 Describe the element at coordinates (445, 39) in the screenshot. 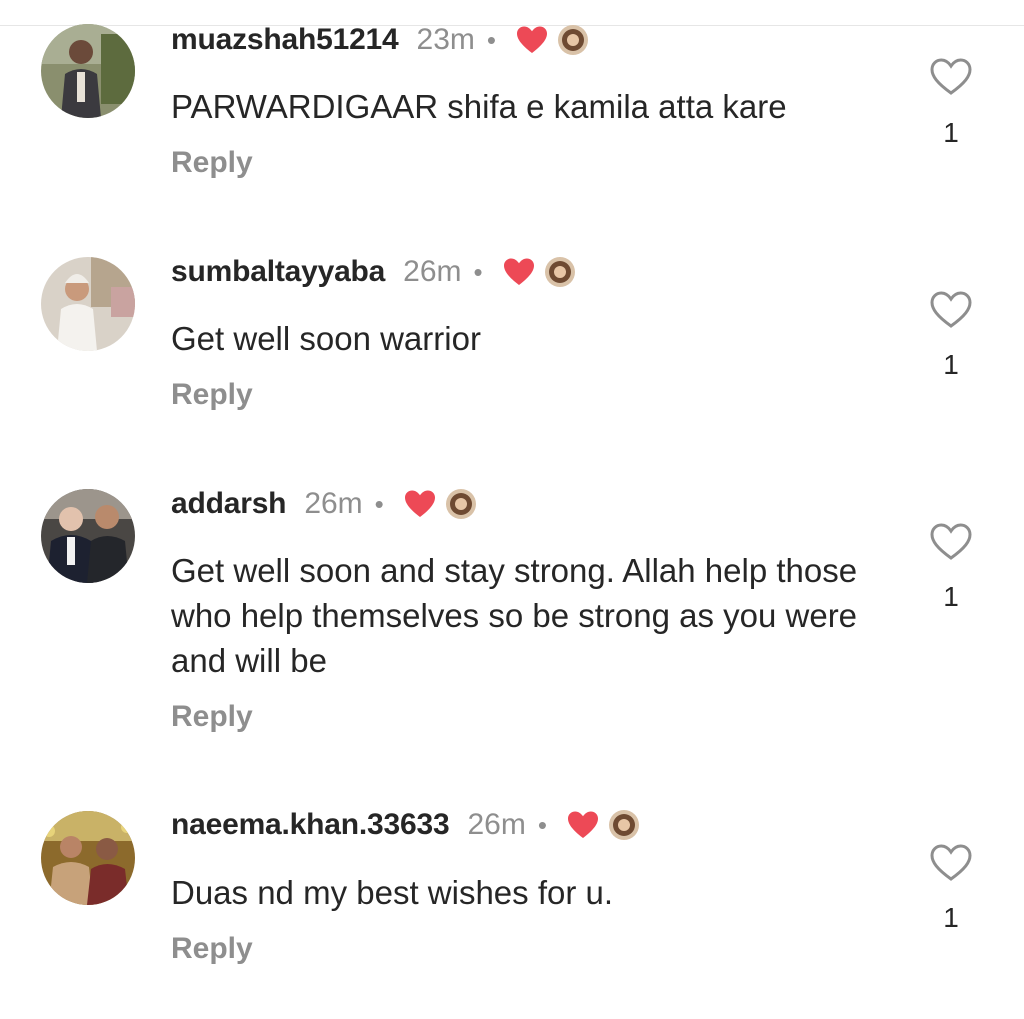

I see `timestamp: 23m` at that location.